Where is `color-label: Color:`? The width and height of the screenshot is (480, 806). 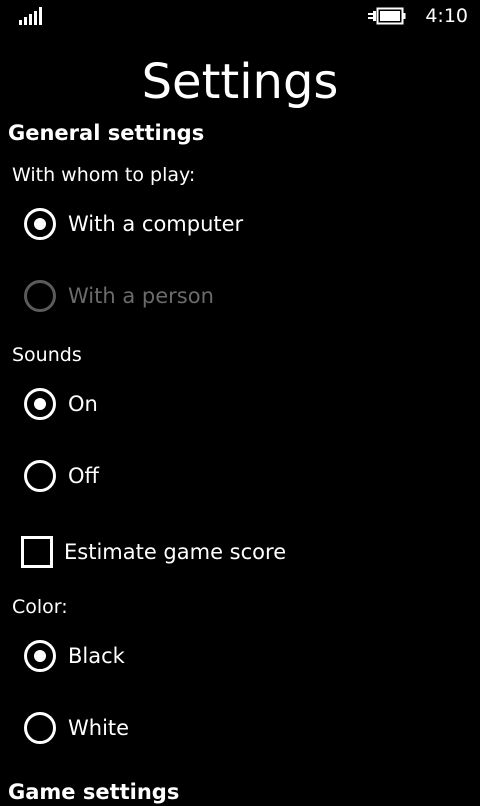
color-label: Color: is located at coordinates (40, 607).